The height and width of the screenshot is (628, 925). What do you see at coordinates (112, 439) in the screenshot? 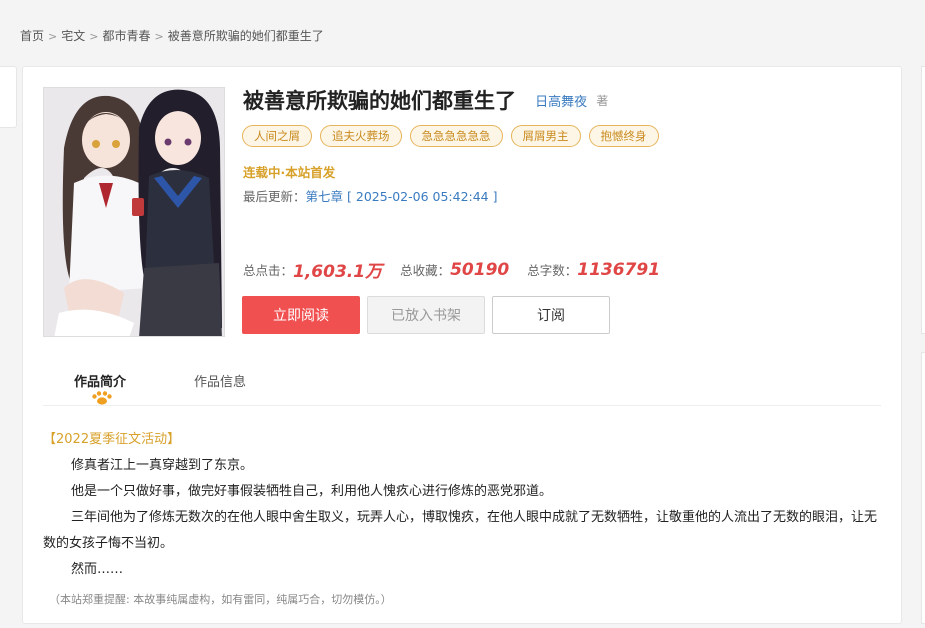
I see `activity-label: 【2022夏季征文活动】` at bounding box center [112, 439].